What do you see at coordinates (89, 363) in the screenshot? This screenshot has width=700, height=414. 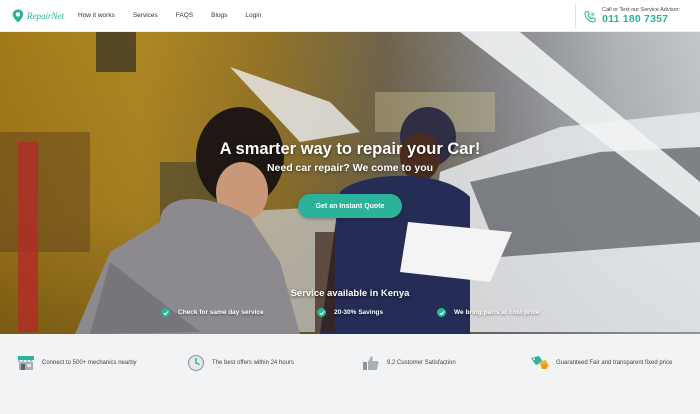 I see `benefit-label: Connect to 500+ mechanics nearby` at bounding box center [89, 363].